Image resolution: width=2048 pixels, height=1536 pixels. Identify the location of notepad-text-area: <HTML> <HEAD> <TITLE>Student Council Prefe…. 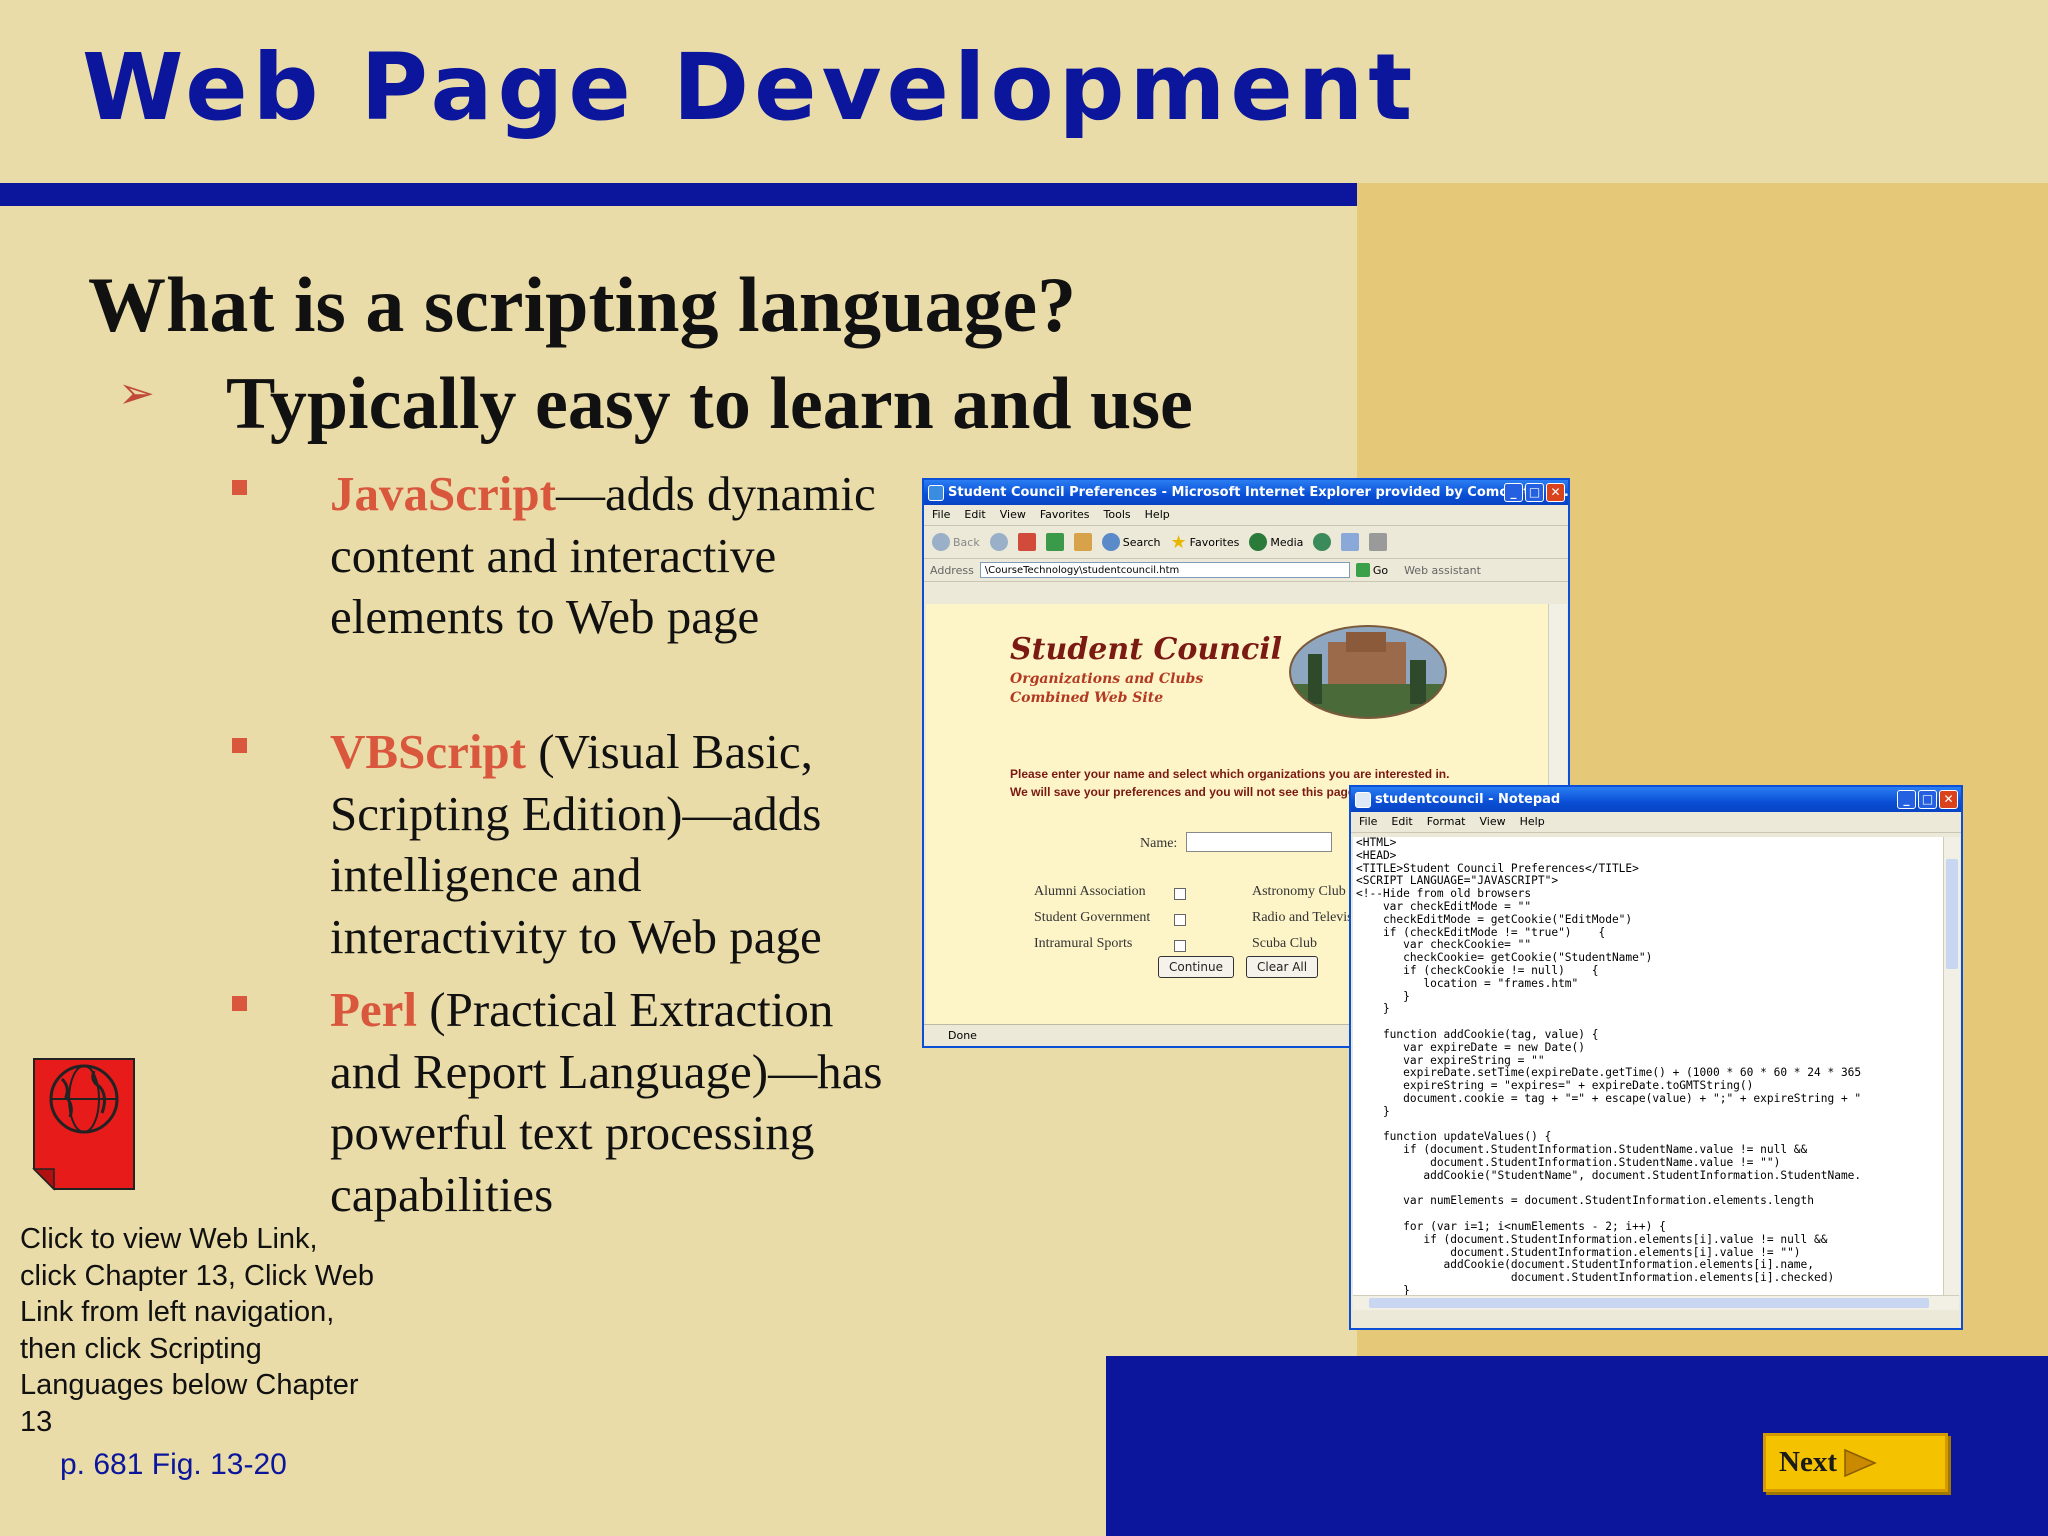
(1648, 1066).